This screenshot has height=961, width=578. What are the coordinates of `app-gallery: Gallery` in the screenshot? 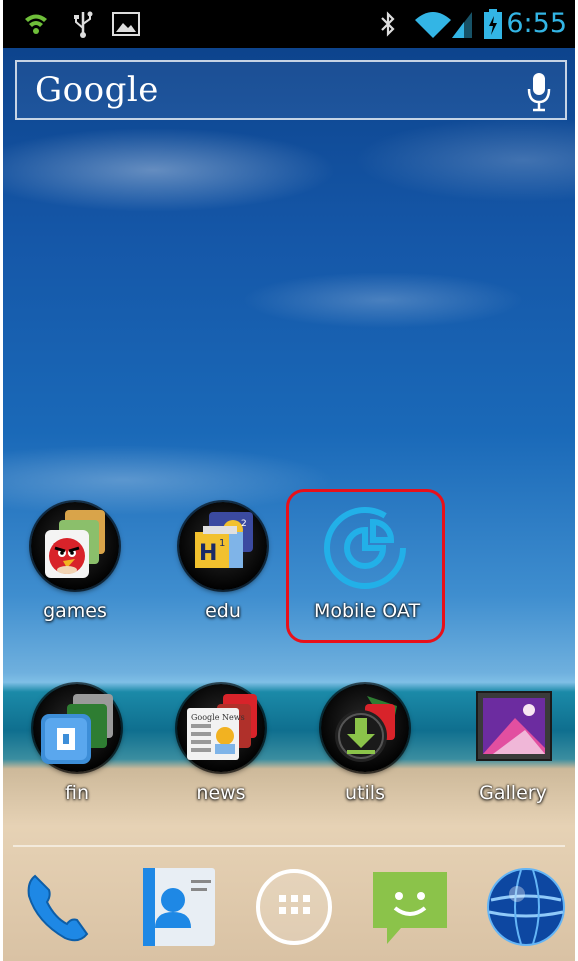 It's located at (513, 741).